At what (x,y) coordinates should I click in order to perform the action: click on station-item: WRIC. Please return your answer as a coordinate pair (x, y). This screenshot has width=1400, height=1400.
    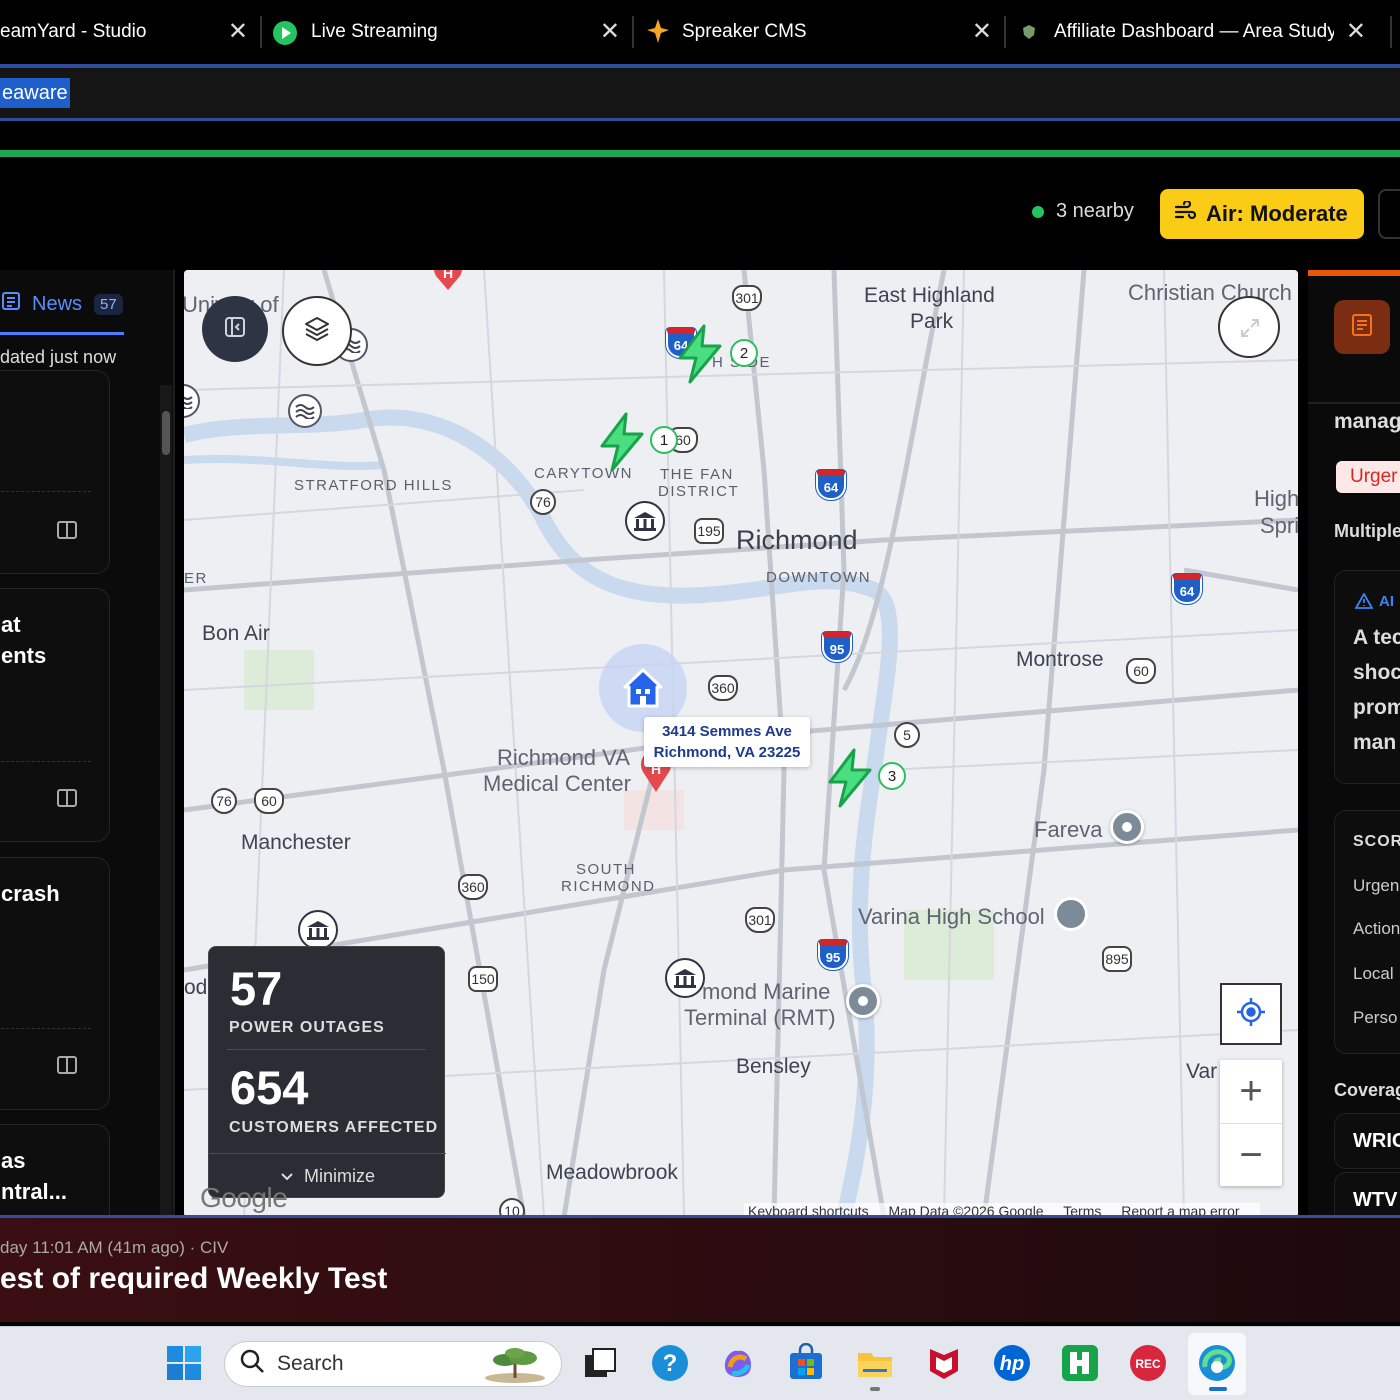
    Looking at the image, I should click on (1367, 1141).